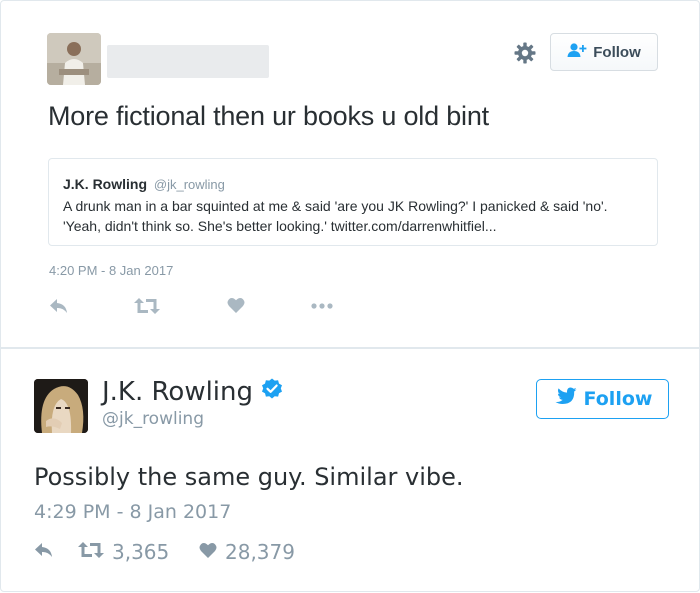 The height and width of the screenshot is (593, 700). Describe the element at coordinates (153, 419) in the screenshot. I see `author-handle: @jk_rowling` at that location.